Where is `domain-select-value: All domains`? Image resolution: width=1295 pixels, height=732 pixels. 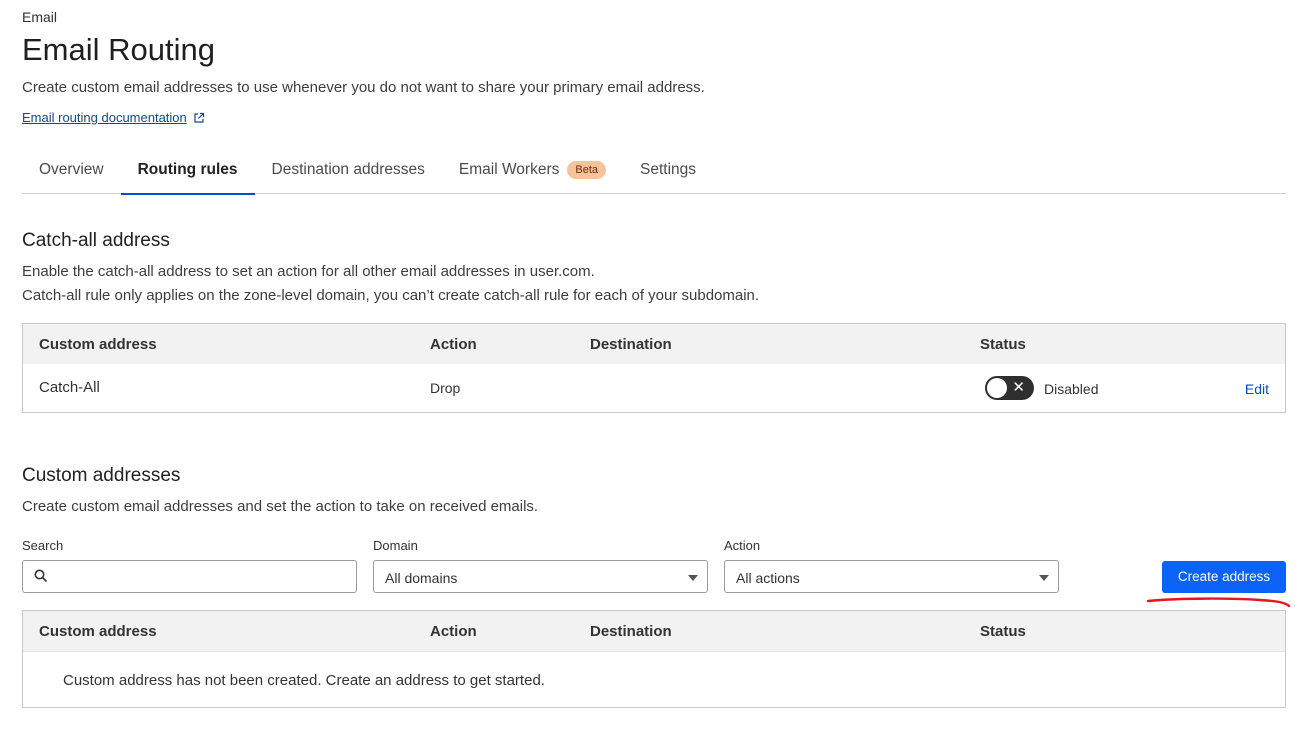
domain-select-value: All domains is located at coordinates (421, 578).